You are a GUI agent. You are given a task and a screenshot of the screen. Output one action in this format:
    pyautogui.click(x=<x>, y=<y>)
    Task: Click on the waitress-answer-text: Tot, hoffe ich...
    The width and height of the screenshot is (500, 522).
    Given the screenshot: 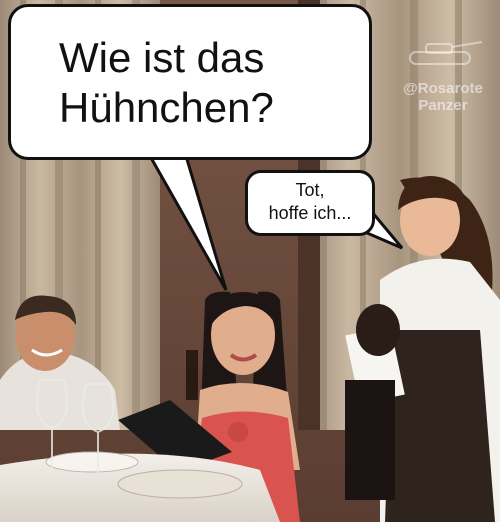 What is the action you would take?
    pyautogui.click(x=310, y=201)
    